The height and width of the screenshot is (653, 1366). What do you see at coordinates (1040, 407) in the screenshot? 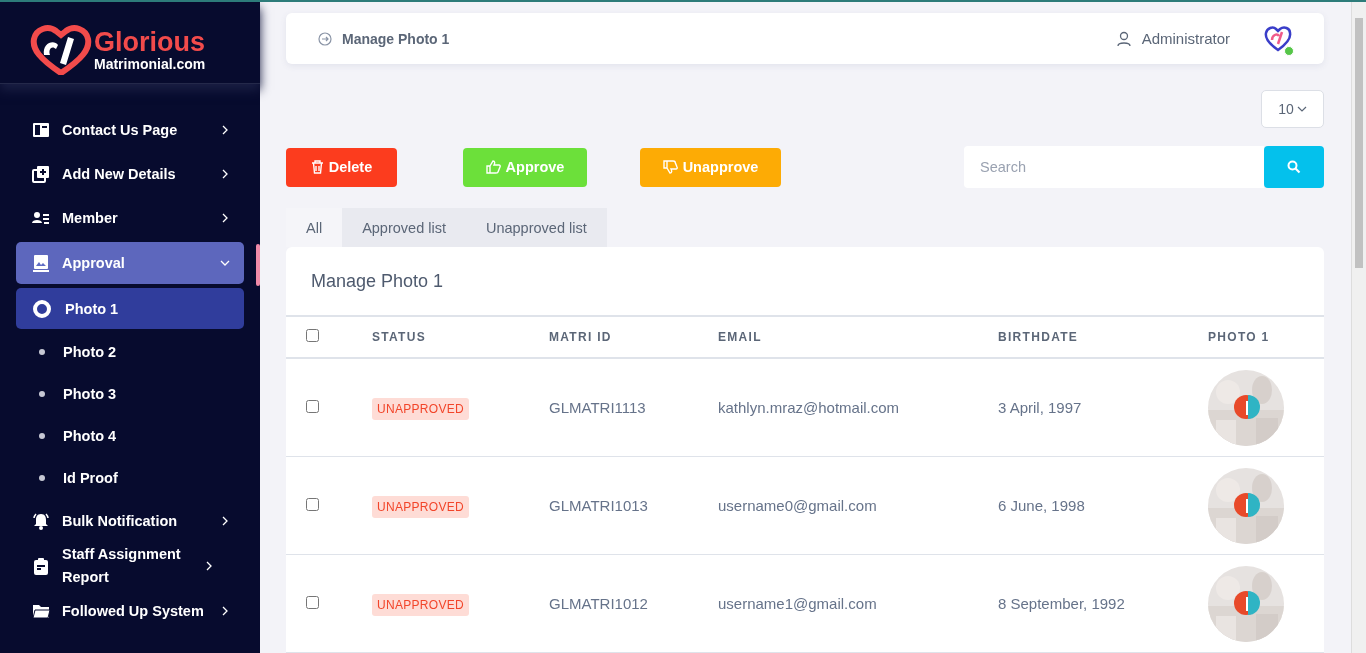
I see `table-cell: 3 April, 1997` at bounding box center [1040, 407].